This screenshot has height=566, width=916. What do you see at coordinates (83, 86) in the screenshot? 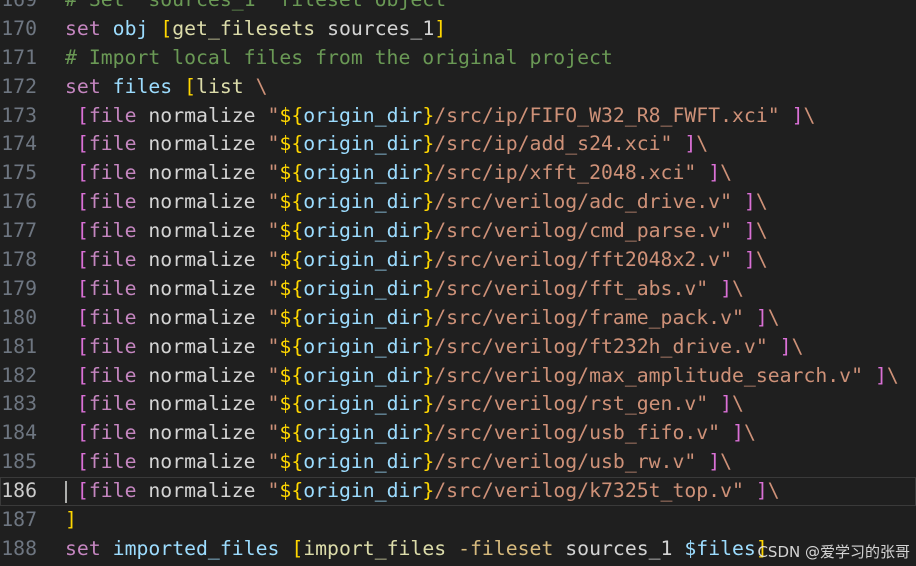
I see `code-token: set` at bounding box center [83, 86].